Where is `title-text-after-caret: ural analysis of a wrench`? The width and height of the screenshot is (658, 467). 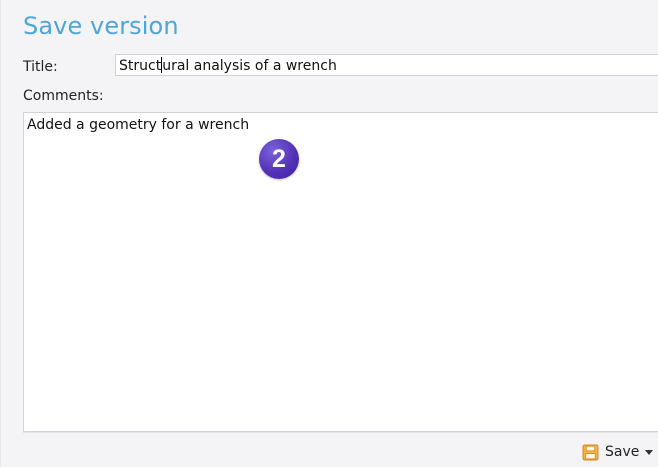
title-text-after-caret: ural analysis of a wrench is located at coordinates (249, 66).